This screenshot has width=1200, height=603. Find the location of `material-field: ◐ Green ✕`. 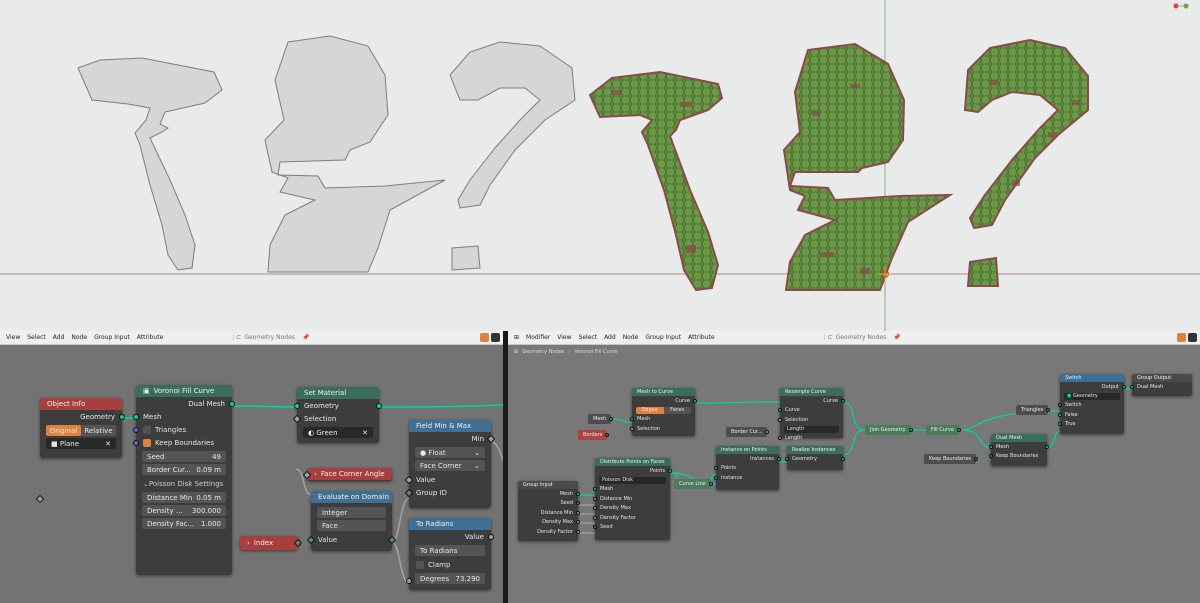

material-field: ◐ Green ✕ is located at coordinates (338, 432).